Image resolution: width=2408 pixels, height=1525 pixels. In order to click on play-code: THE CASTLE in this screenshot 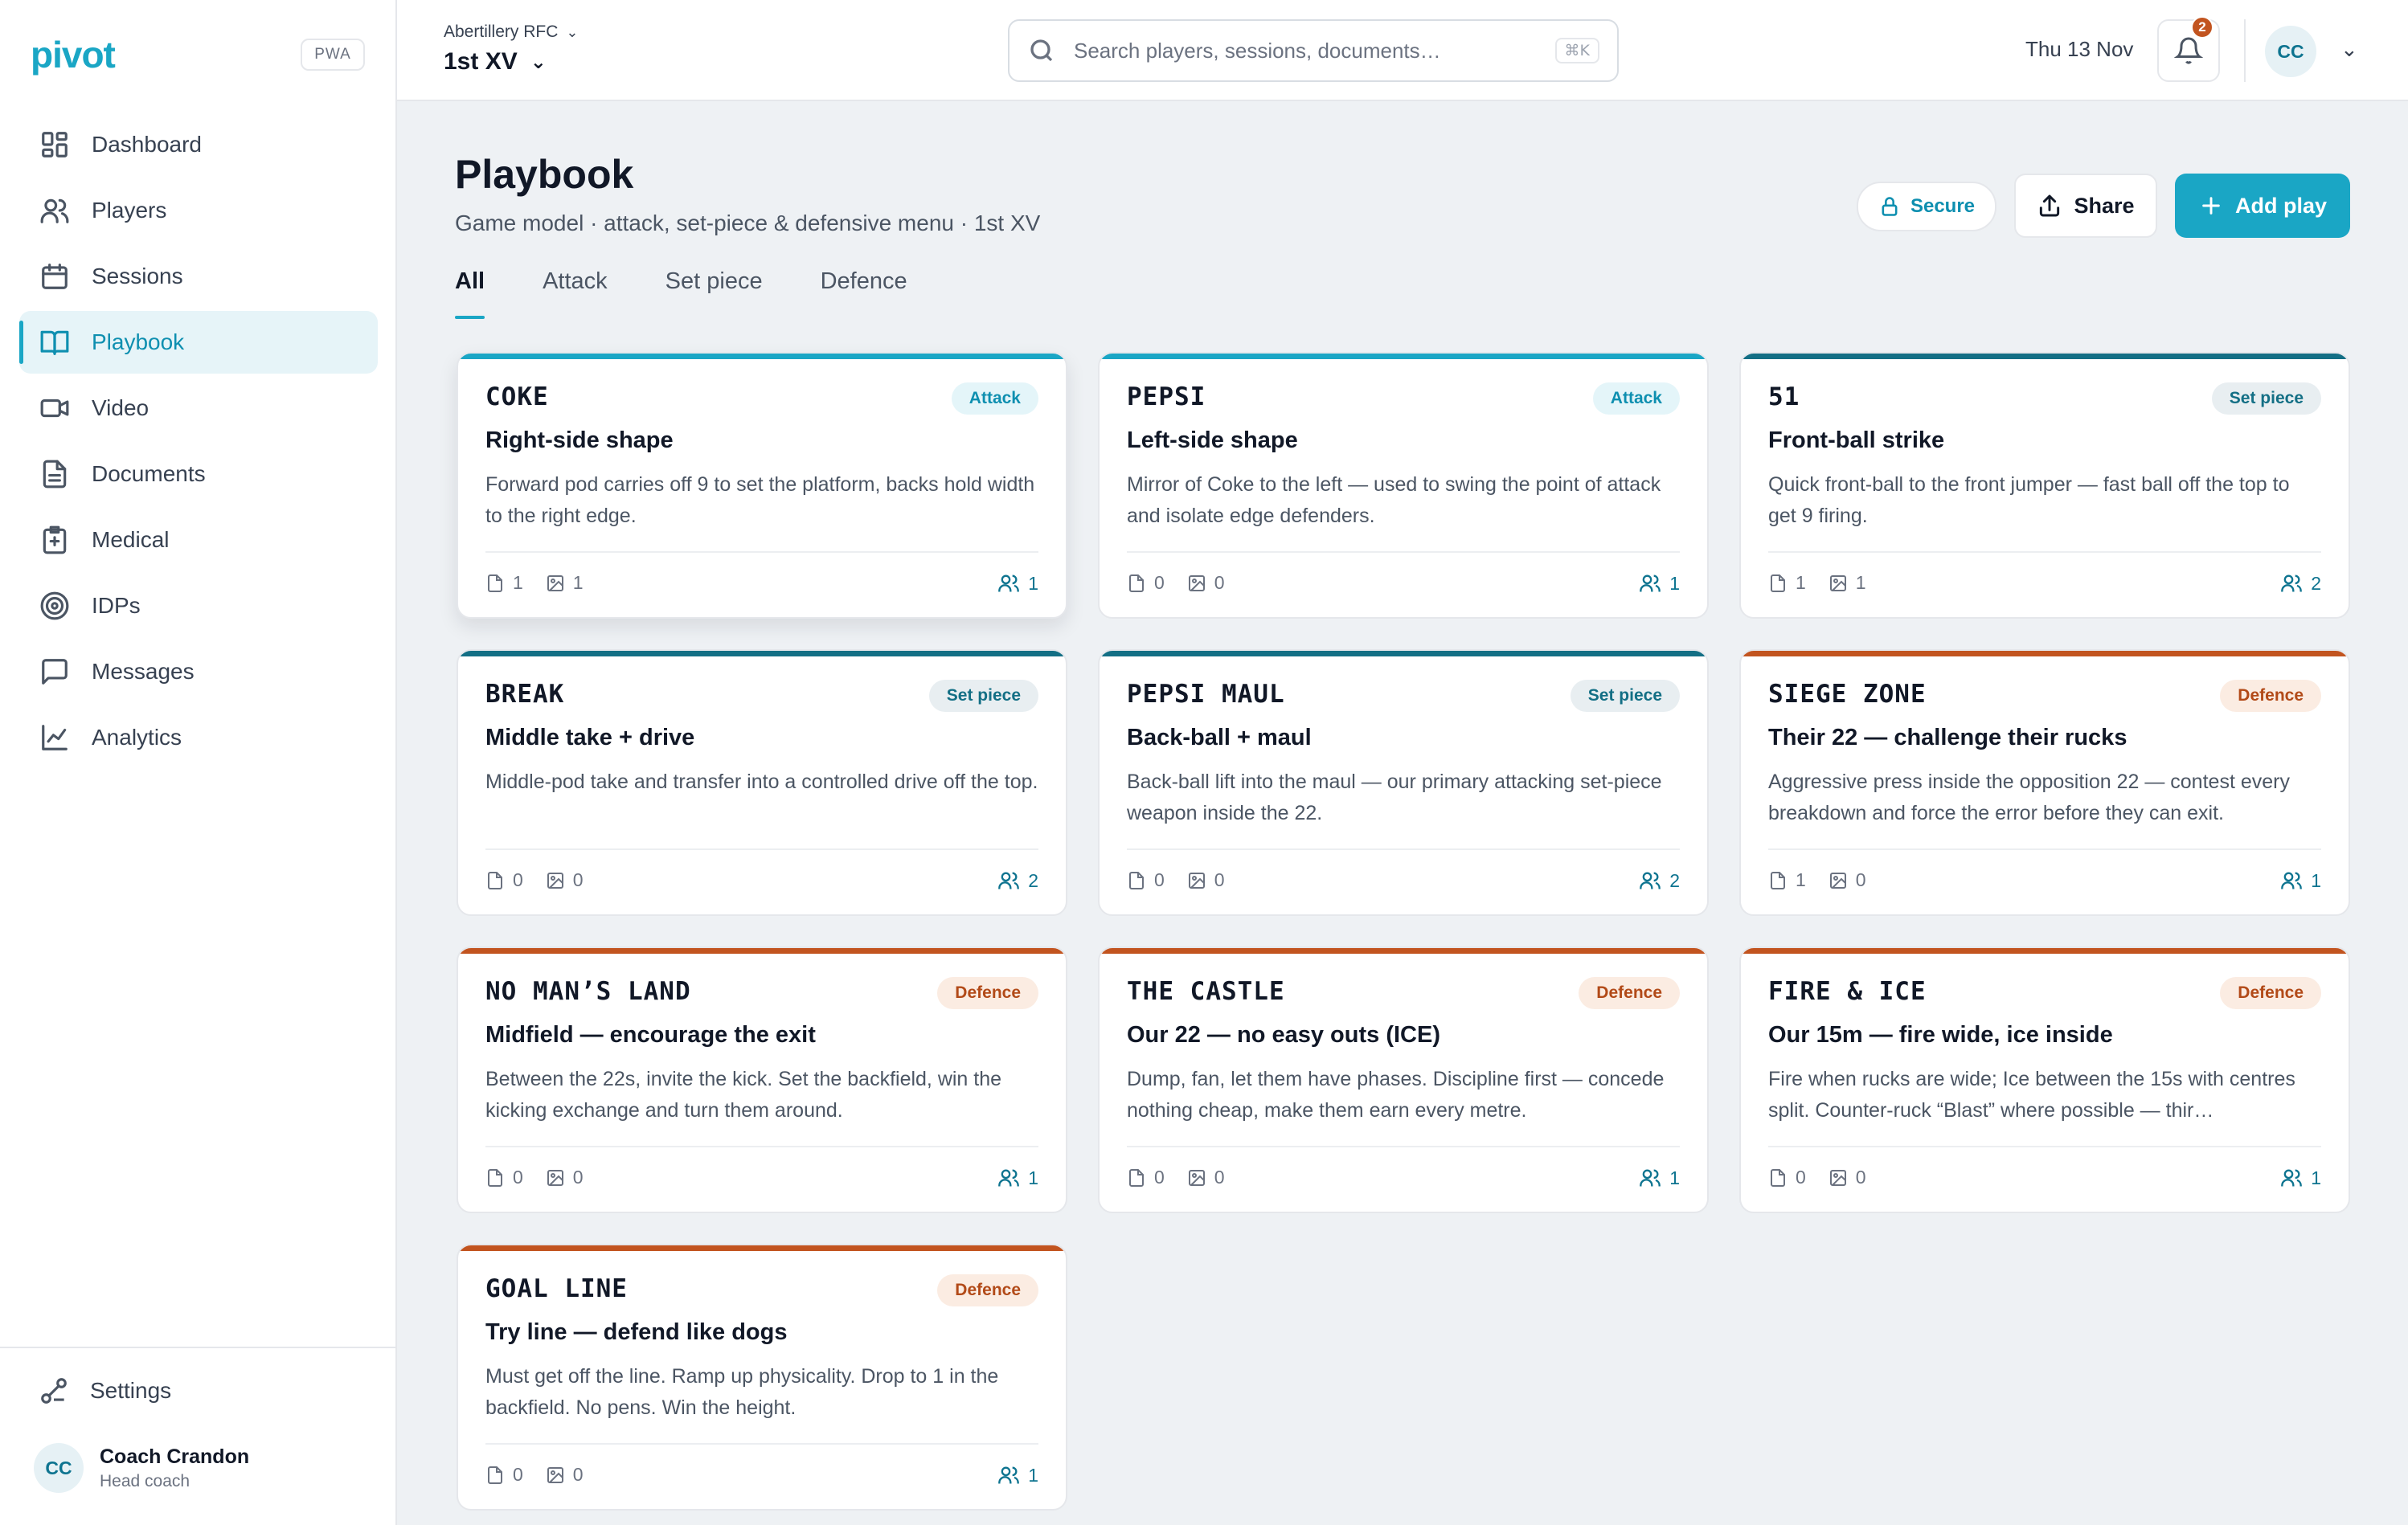, I will do `click(1206, 991)`.